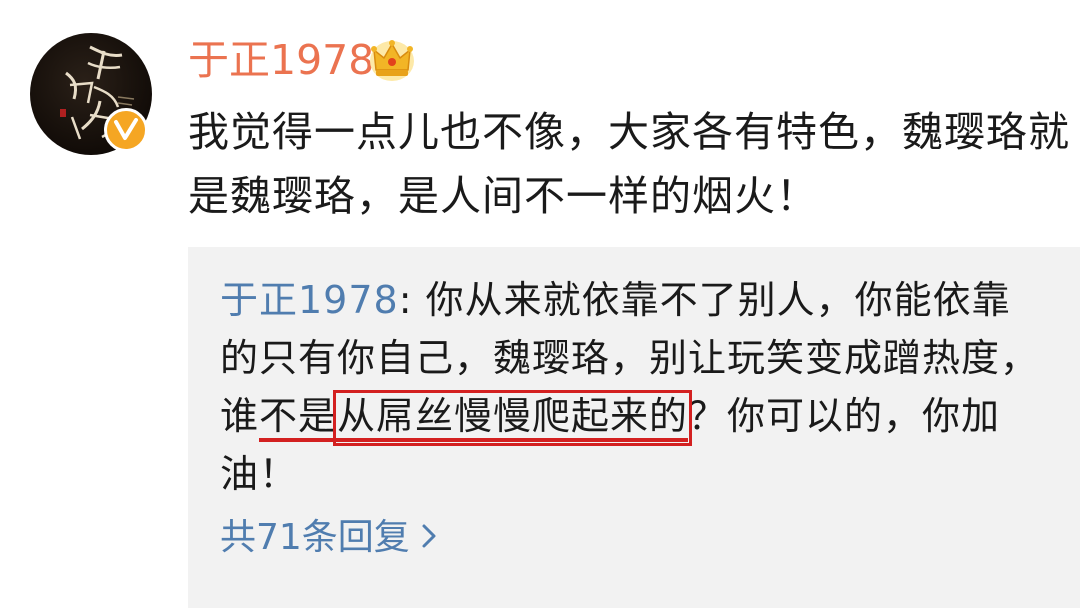 The image size is (1080, 608). What do you see at coordinates (126, 130) in the screenshot?
I see `verified-v-icon` at bounding box center [126, 130].